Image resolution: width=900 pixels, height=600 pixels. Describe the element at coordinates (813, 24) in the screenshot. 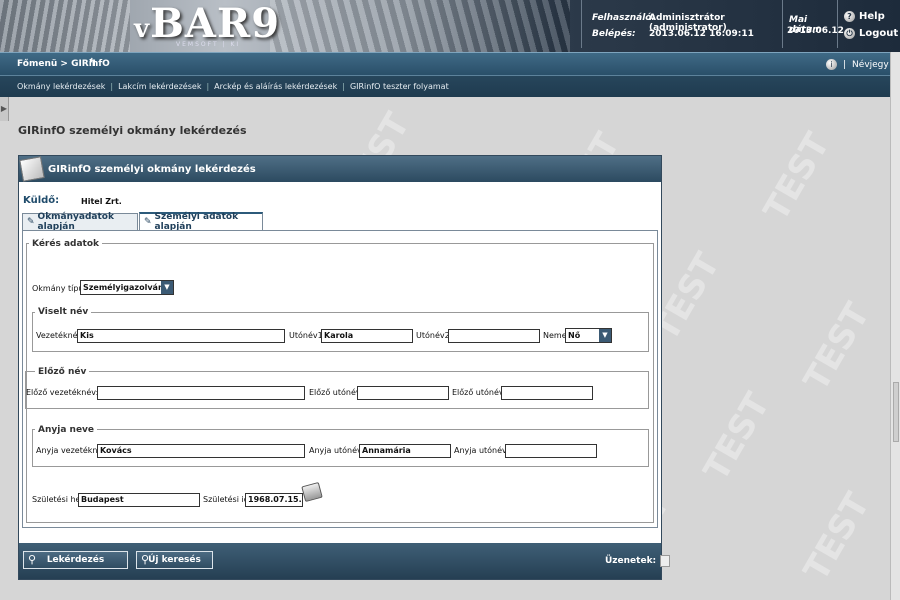

I see `today-date: Mai dátum 2013.06.12` at that location.